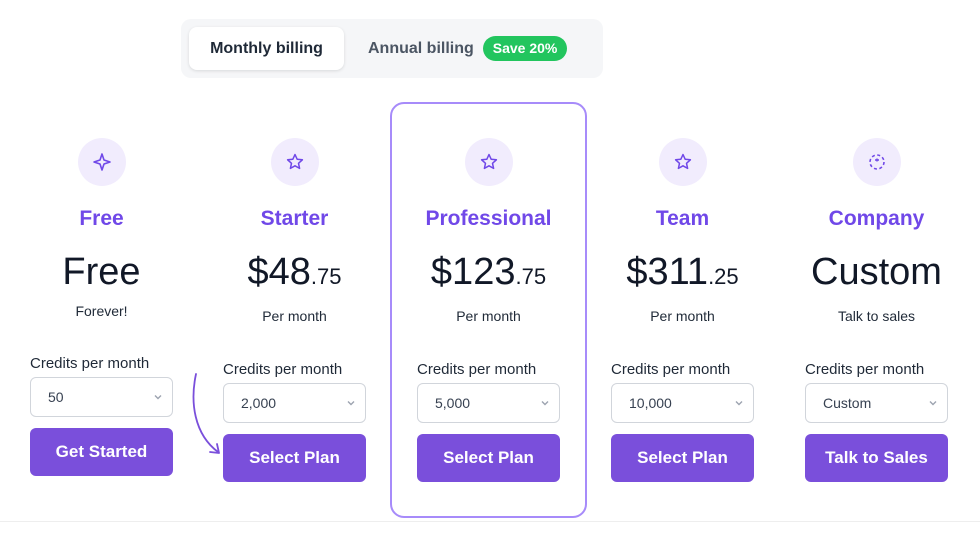 This screenshot has height=539, width=980. I want to click on plan-price: $48.75, so click(294, 274).